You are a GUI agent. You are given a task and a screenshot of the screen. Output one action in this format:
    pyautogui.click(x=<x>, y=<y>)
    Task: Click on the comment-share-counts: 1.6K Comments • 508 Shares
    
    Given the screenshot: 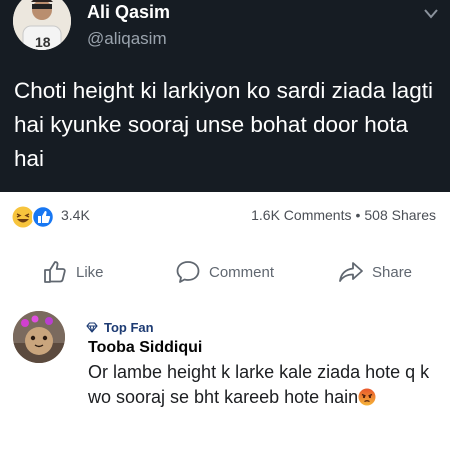 What is the action you would take?
    pyautogui.click(x=343, y=215)
    